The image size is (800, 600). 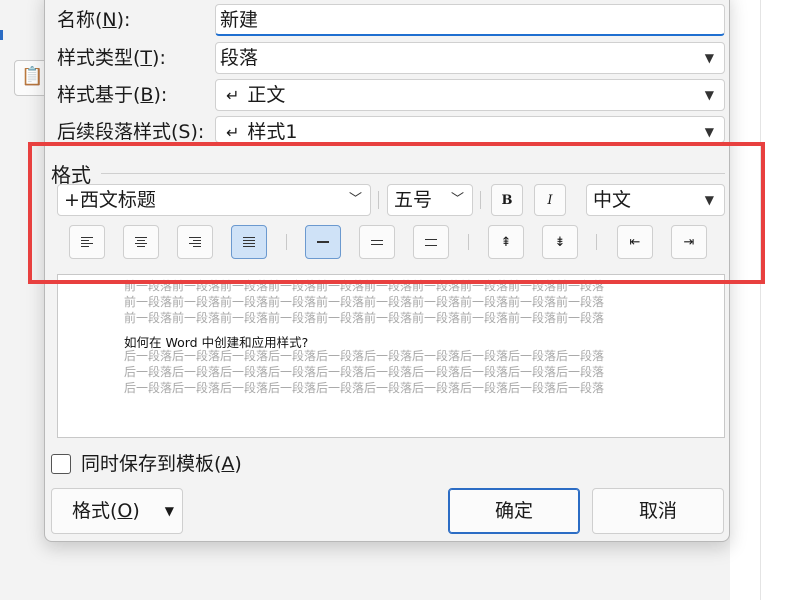 I want to click on line-spacing-1-5-button, so click(x=377, y=242).